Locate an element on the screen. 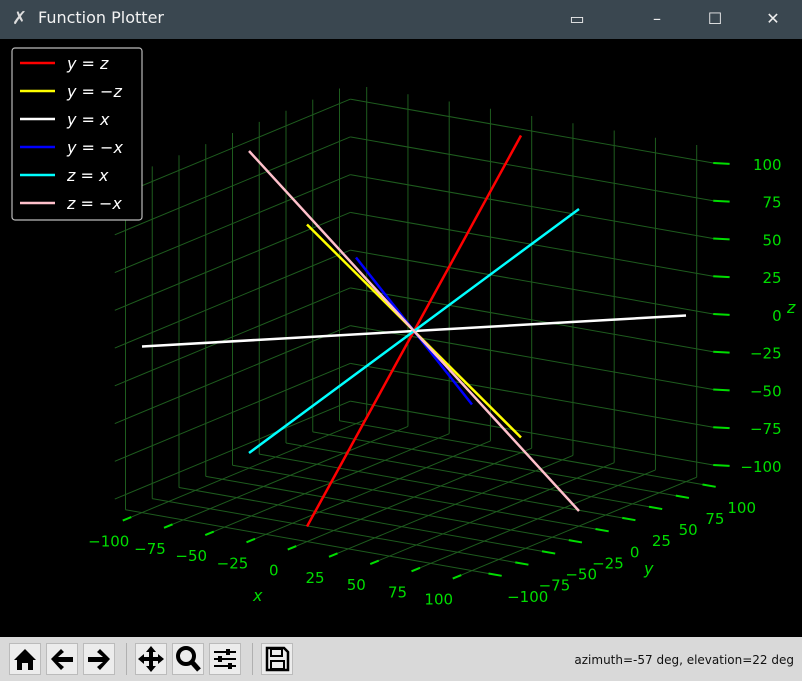  y-tick-label: −25 is located at coordinates (608, 563).